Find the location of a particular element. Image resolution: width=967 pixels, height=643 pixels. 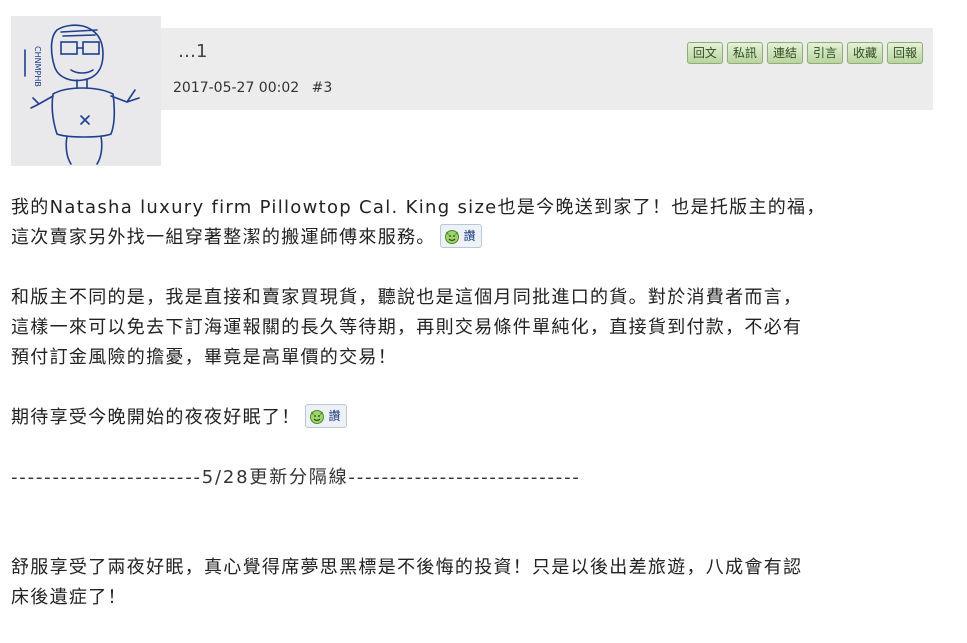

private-message-button: 私訊 is located at coordinates (744, 53).